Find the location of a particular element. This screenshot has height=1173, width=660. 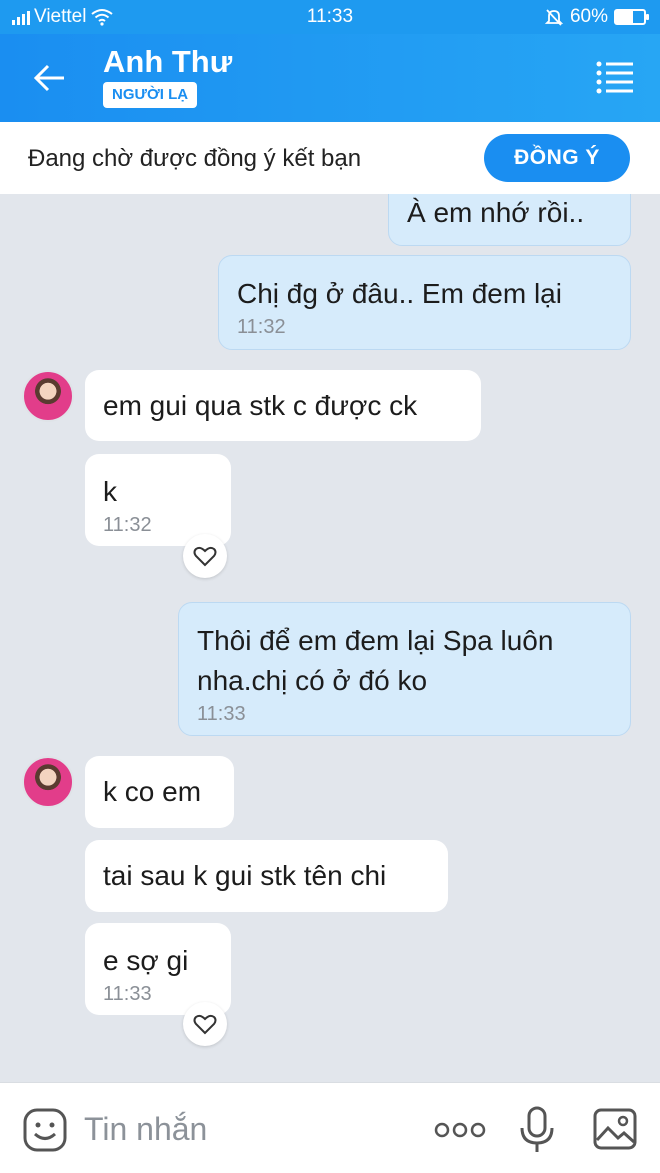

message-bubble-outgoing: Chị đg ở đâu.. Em đem lại 11:32 is located at coordinates (424, 302).